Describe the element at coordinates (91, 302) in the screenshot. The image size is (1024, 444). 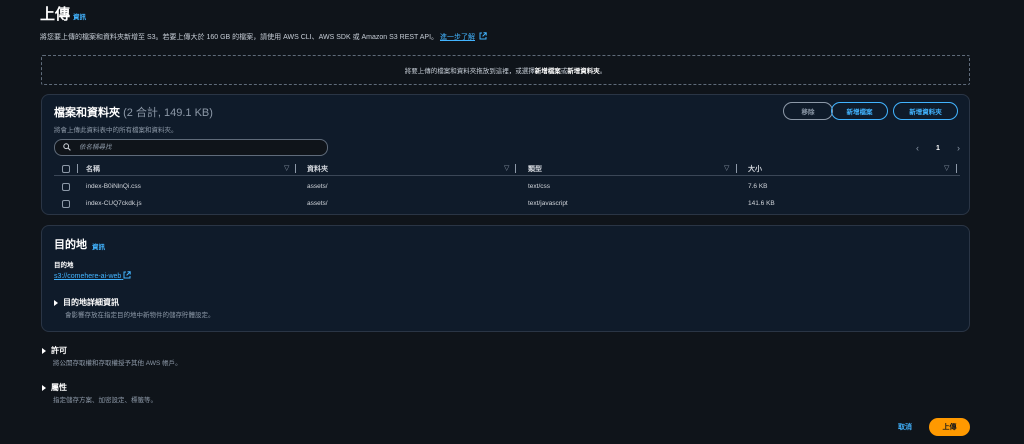
I see `destination-details-title: 目的地詳細資訊` at that location.